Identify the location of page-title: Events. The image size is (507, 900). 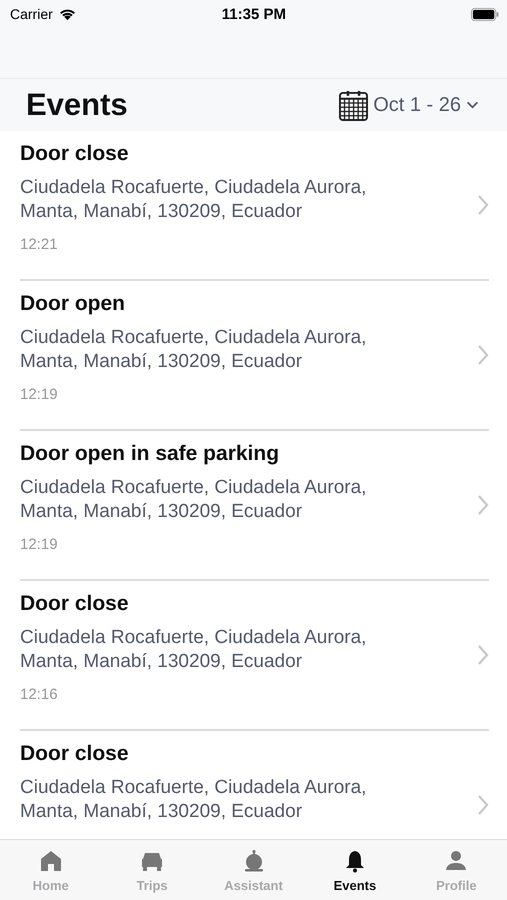
(77, 105).